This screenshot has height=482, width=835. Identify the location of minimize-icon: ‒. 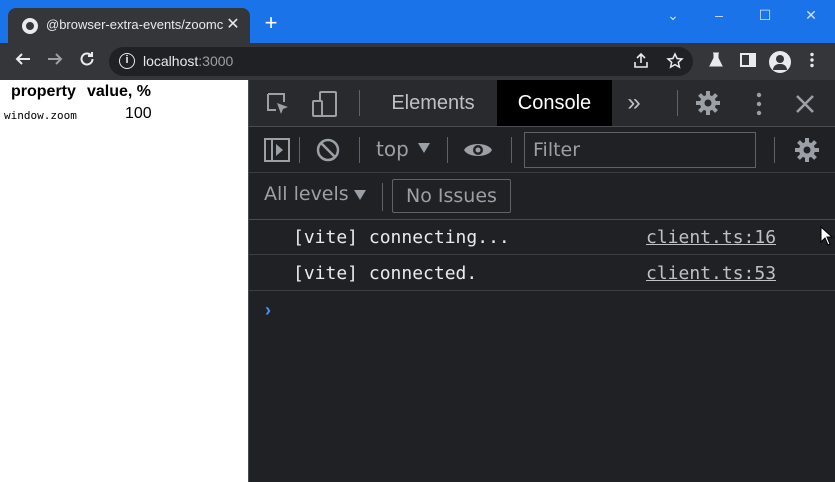
(719, 15).